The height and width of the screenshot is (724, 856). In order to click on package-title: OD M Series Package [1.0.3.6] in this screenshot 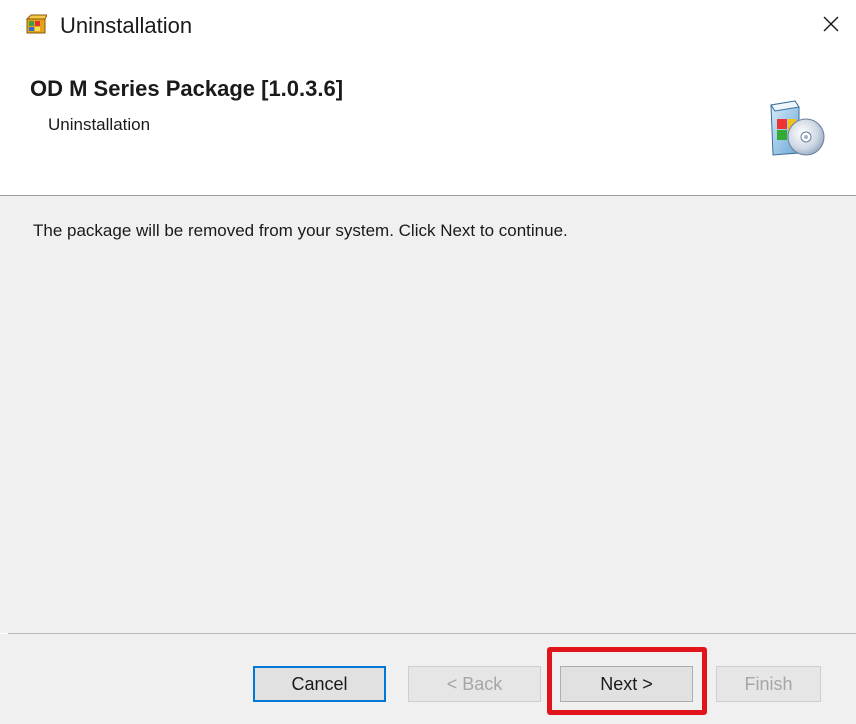, I will do `click(187, 88)`.